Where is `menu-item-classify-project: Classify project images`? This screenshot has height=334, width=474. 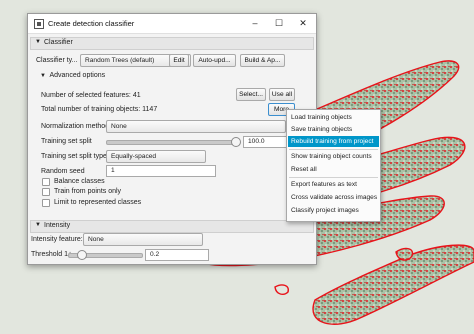 menu-item-classify-project: Classify project images is located at coordinates (333, 210).